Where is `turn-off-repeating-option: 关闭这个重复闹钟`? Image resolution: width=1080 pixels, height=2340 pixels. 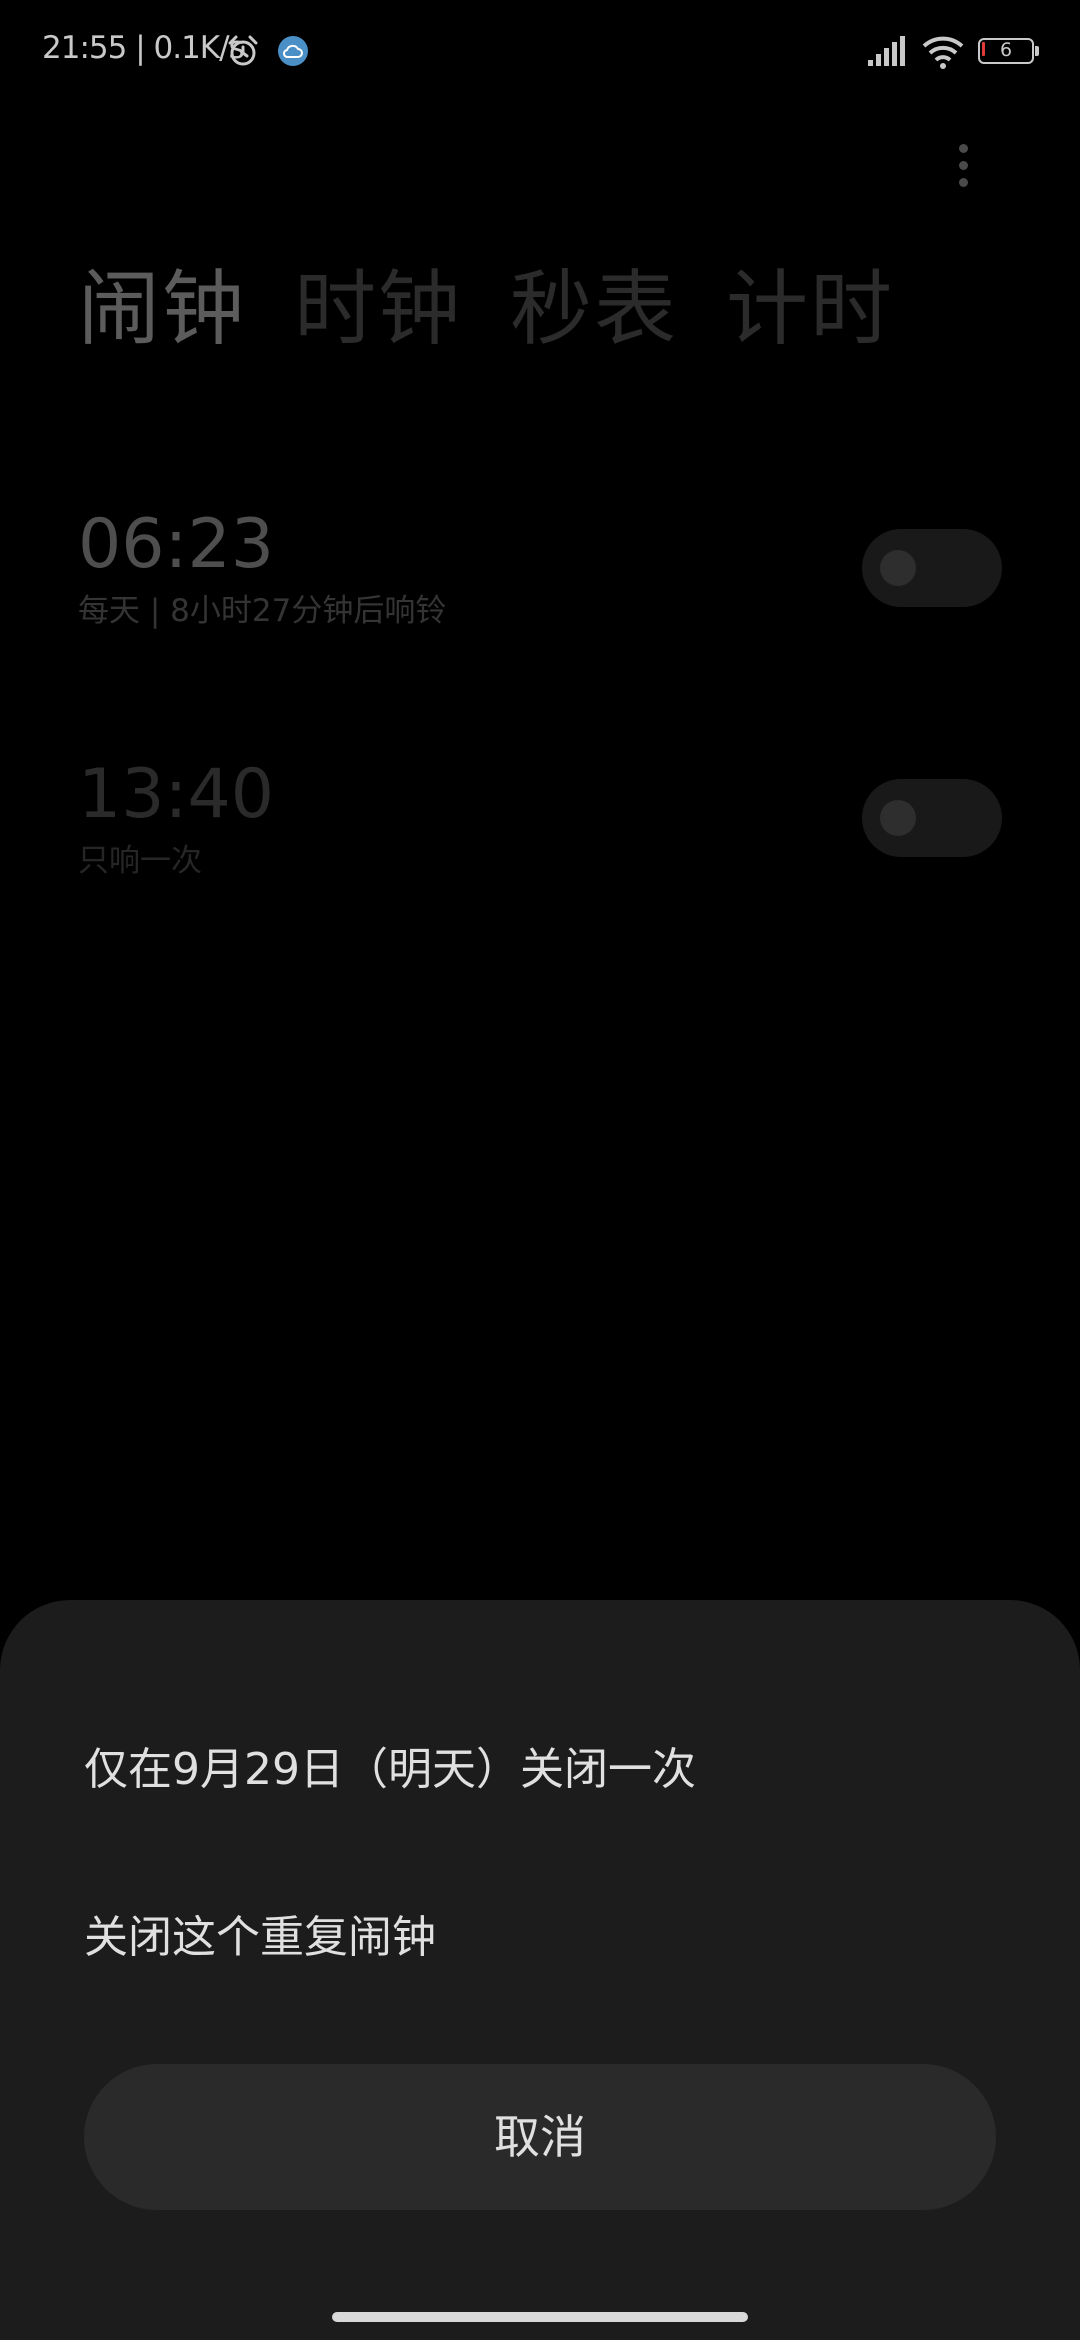 turn-off-repeating-option: 关闭这个重复闹钟 is located at coordinates (260, 1938).